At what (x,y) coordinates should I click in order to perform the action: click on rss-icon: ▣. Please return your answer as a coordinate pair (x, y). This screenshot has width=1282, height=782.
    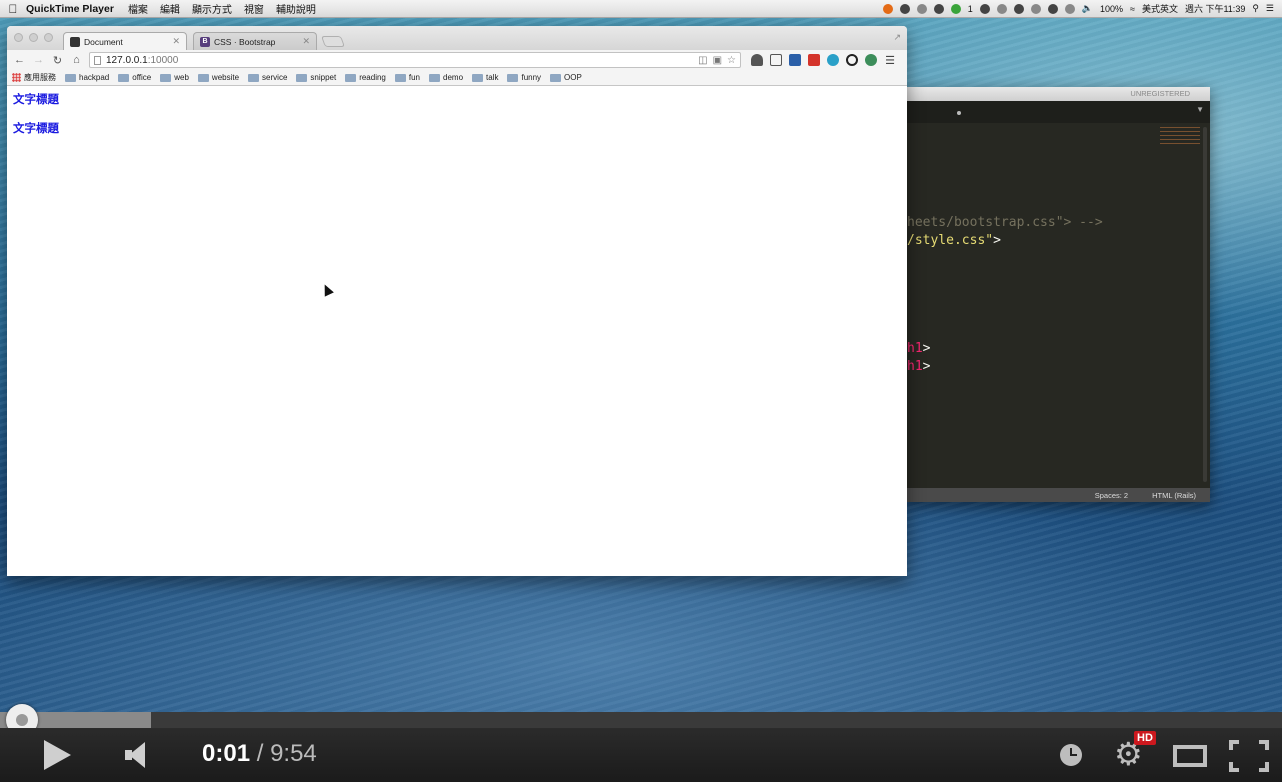
    Looking at the image, I should click on (717, 60).